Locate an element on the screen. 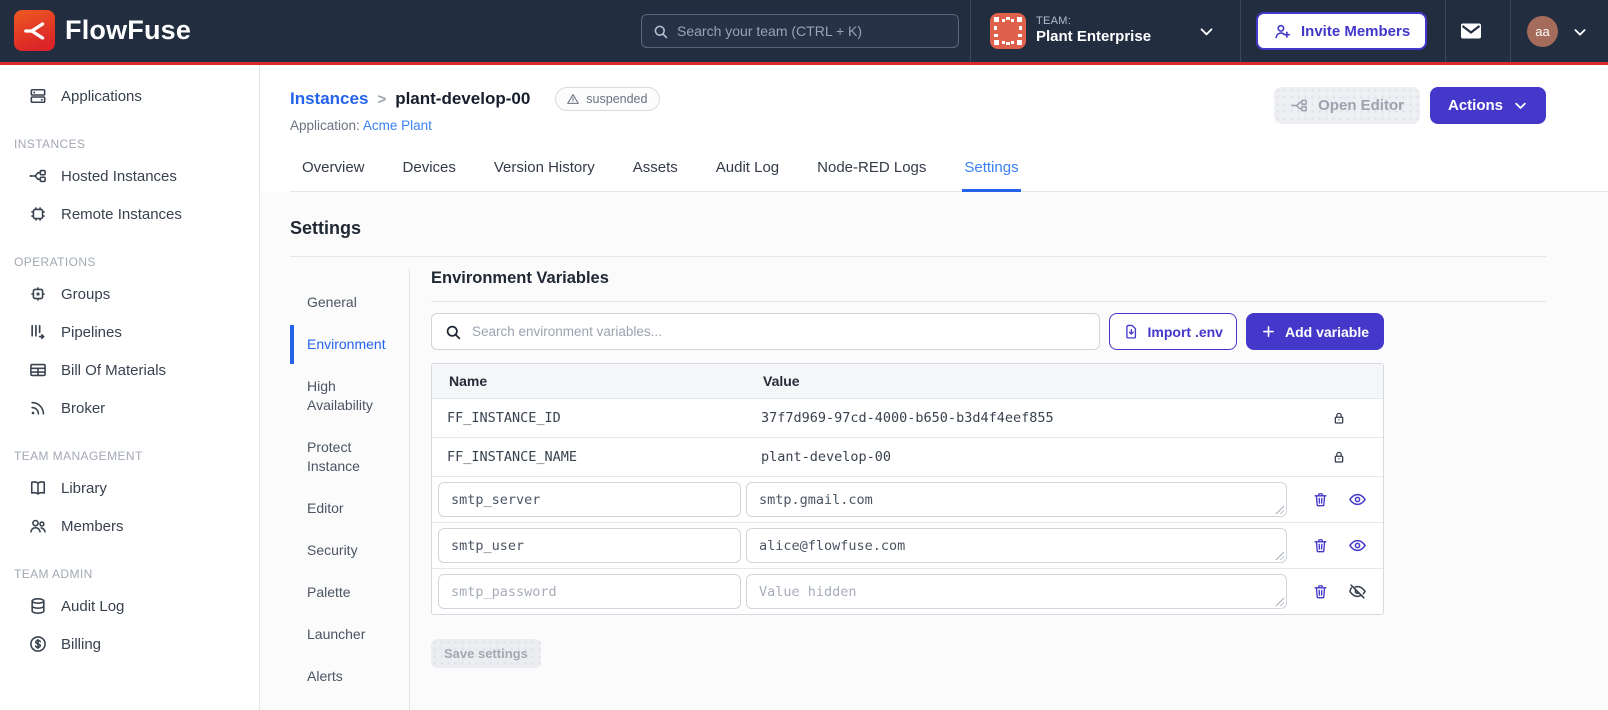  search-icon is located at coordinates (453, 332).